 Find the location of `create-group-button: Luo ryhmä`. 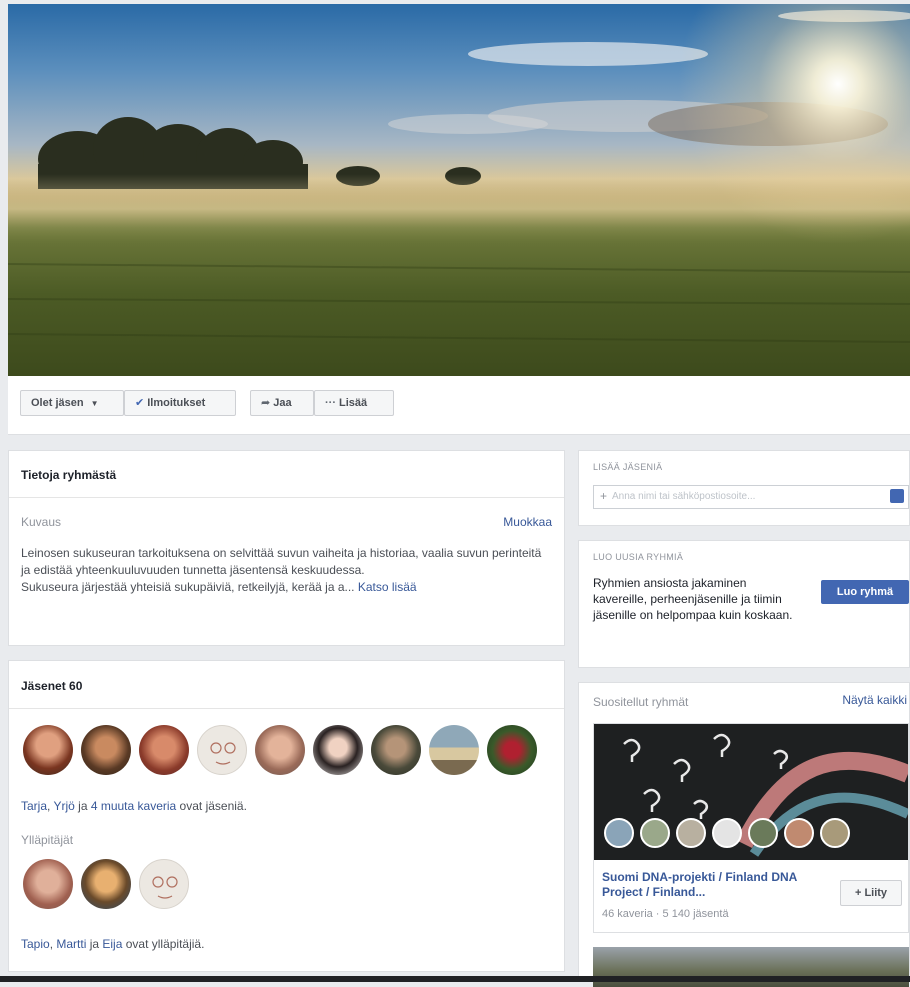

create-group-button: Luo ryhmä is located at coordinates (865, 592).